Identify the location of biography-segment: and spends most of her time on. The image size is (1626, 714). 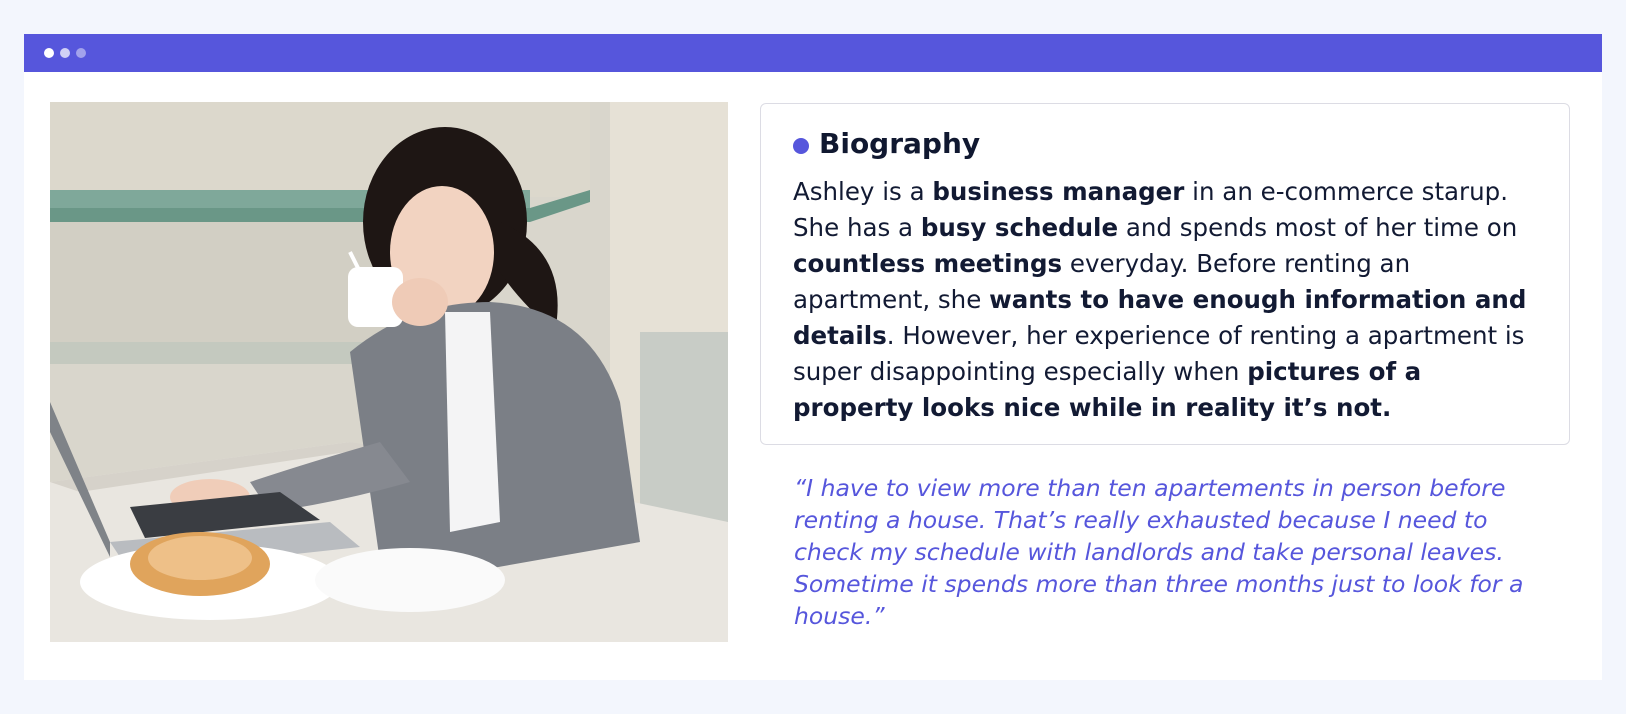
(1318, 227).